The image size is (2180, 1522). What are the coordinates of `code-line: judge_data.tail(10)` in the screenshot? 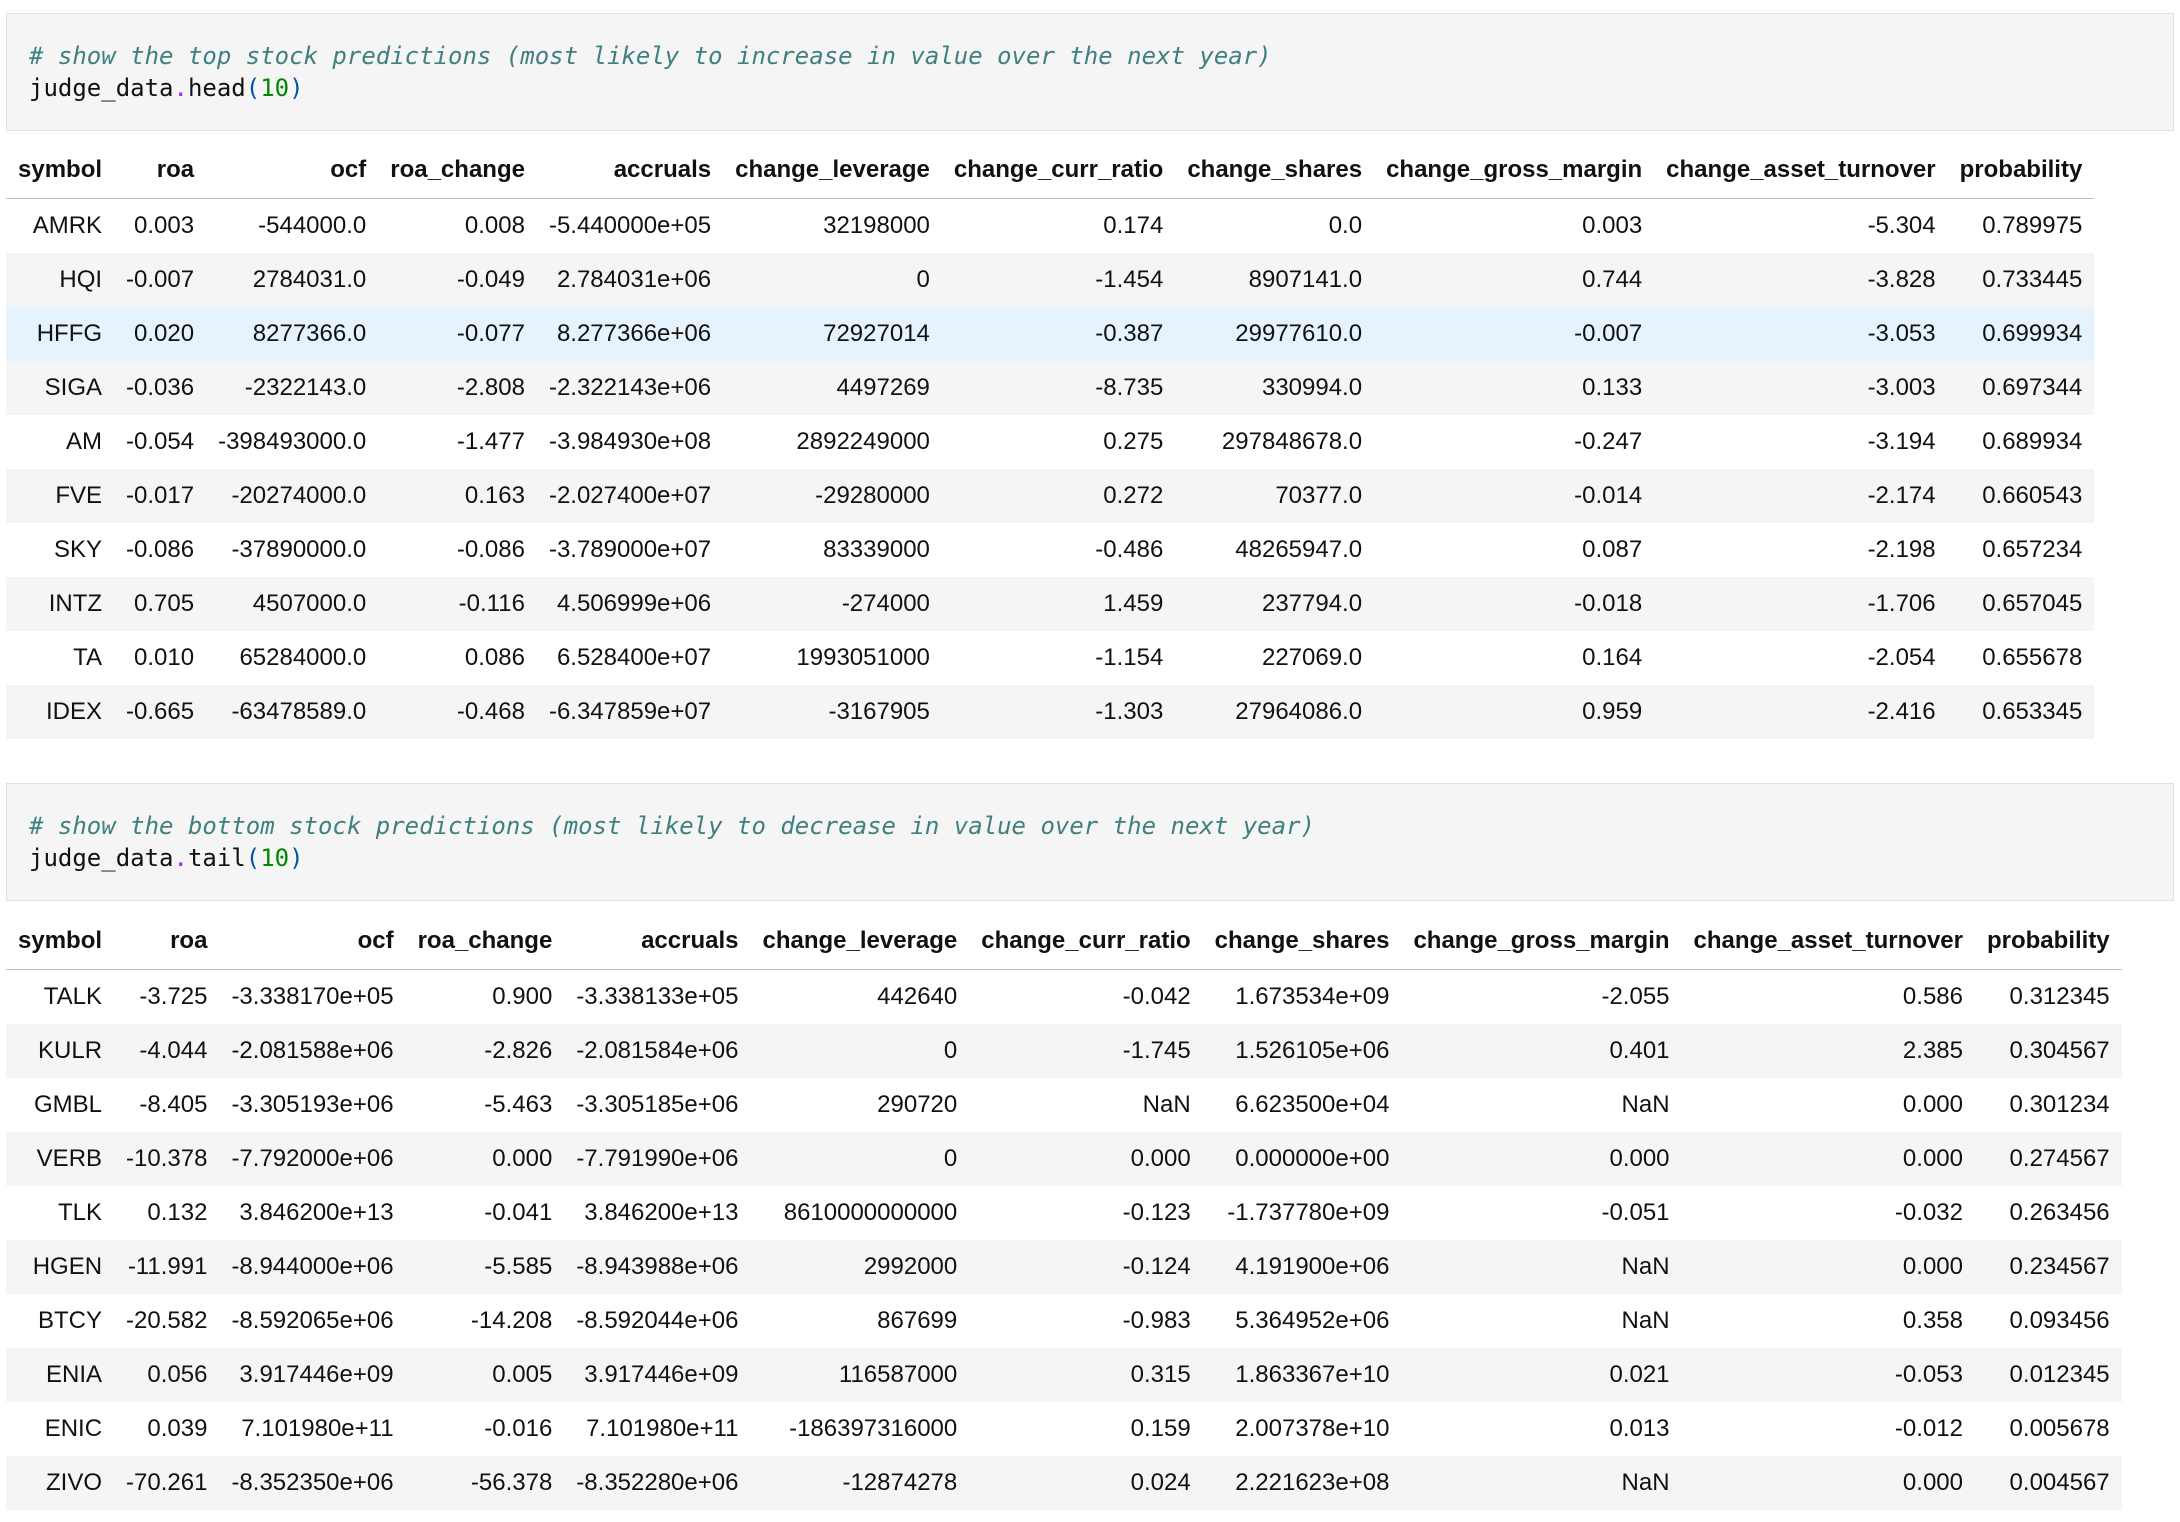 It's located at (1090, 858).